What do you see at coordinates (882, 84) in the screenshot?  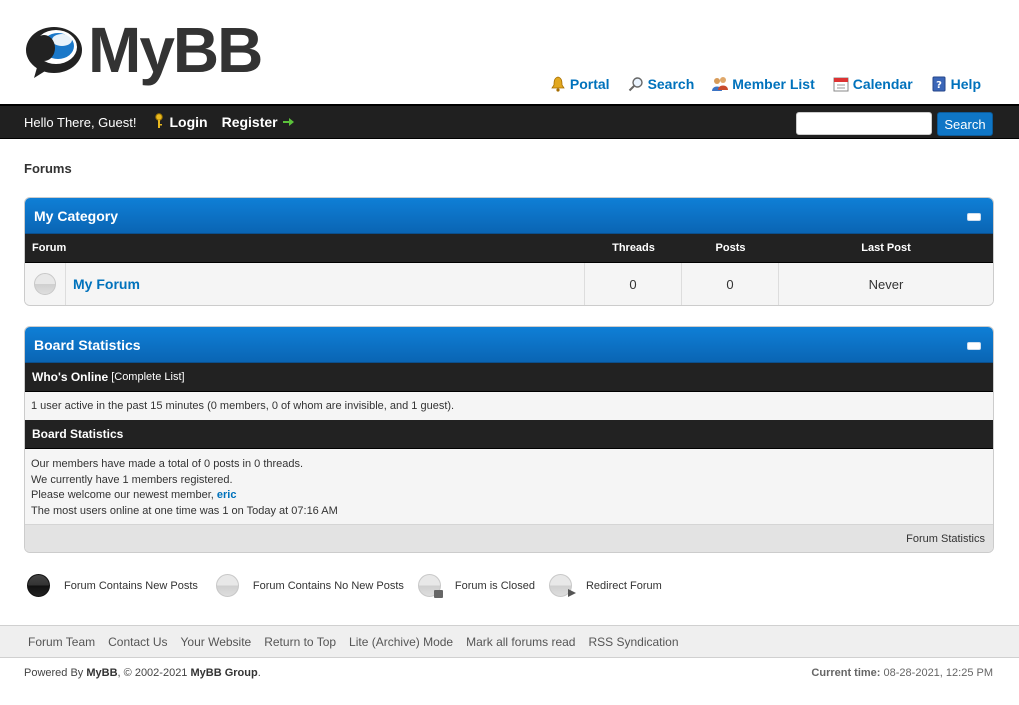 I see `nav-calendar-label: Calendar` at bounding box center [882, 84].